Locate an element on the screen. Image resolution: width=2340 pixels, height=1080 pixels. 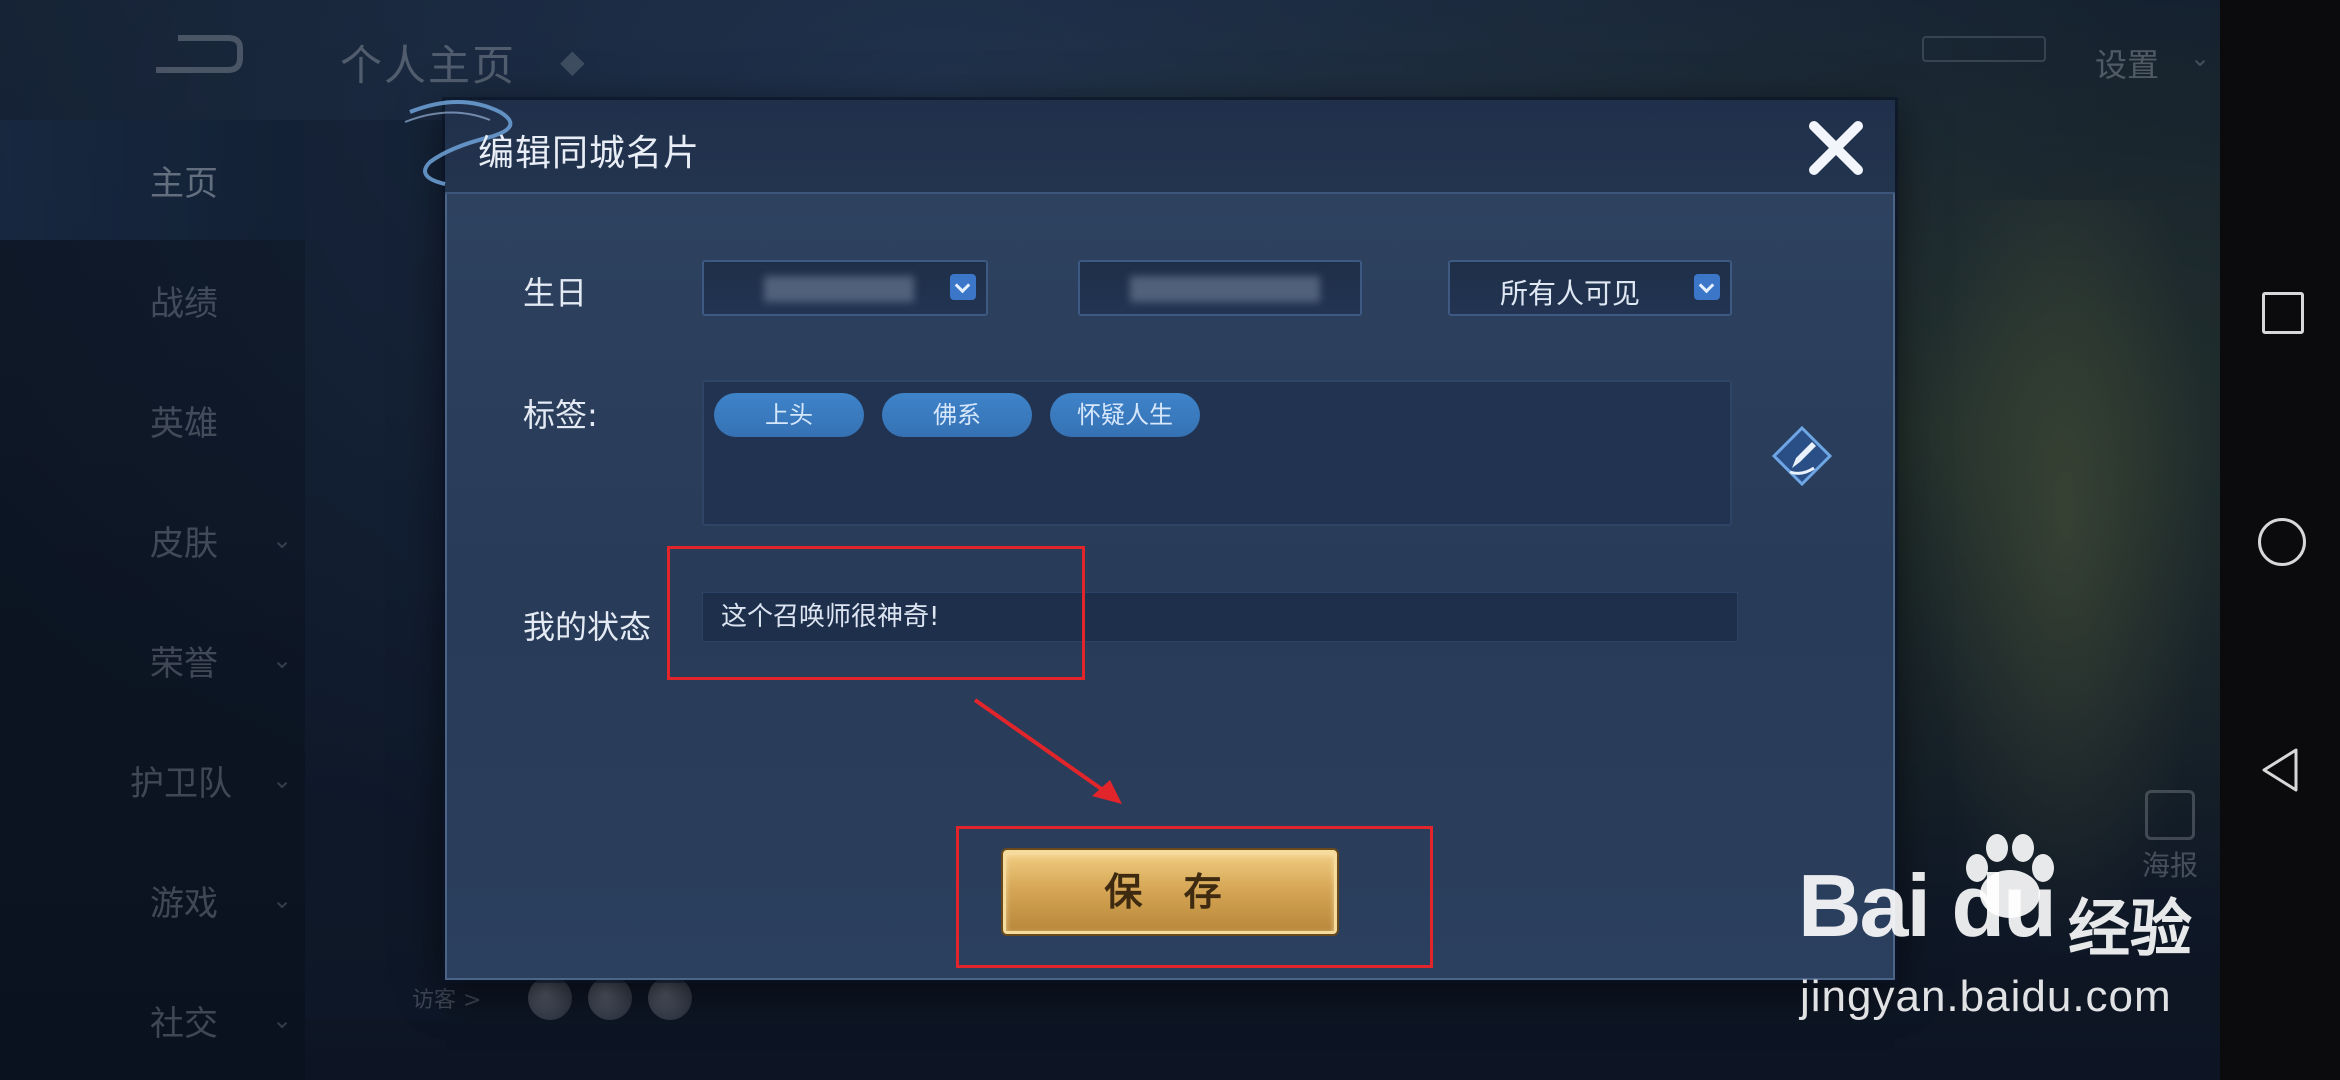
tag-chip: 怀疑人生 is located at coordinates (1125, 415).